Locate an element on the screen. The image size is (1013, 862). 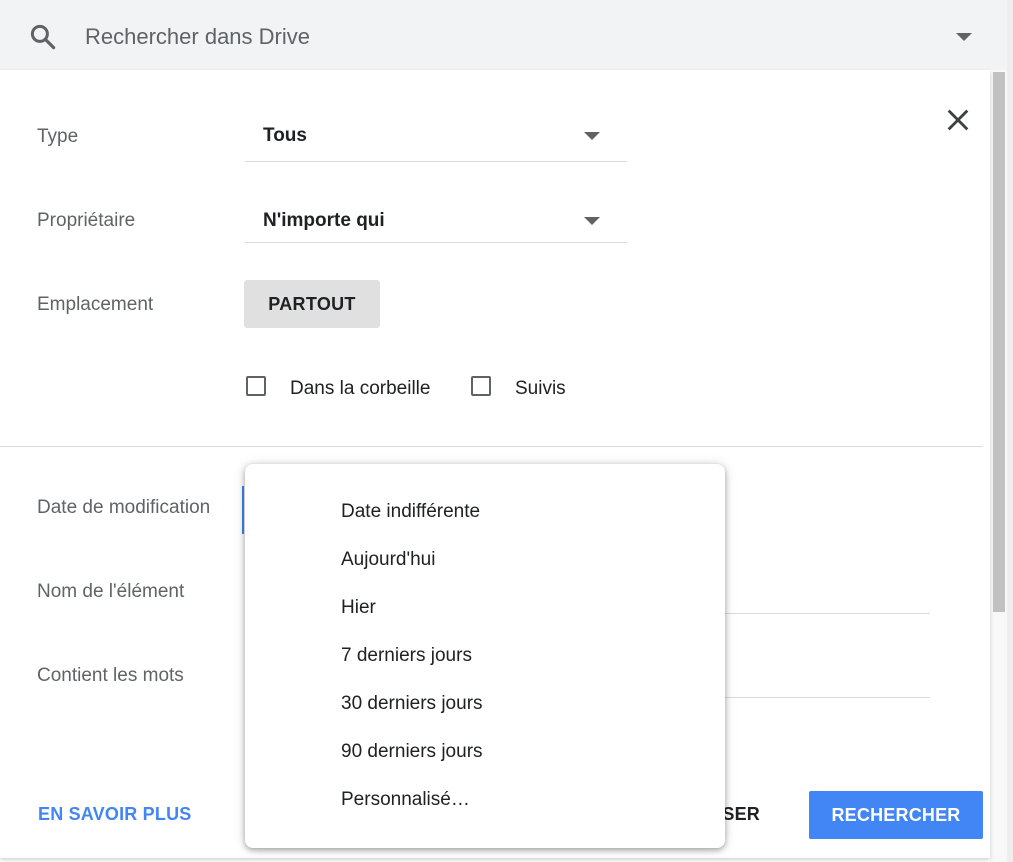
menu-item-any-date: Date indifférente is located at coordinates (485, 512).